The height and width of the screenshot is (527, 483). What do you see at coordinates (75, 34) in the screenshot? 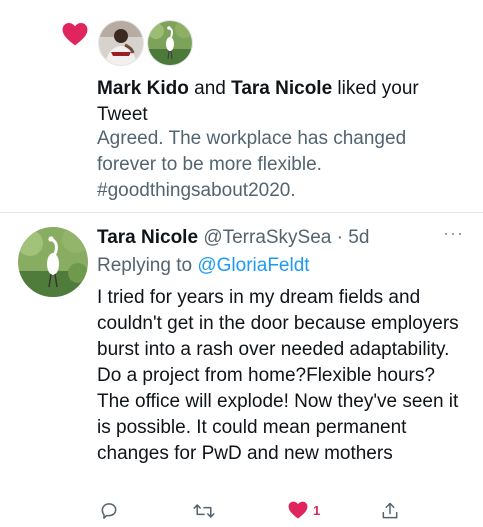
I see `heart-icon` at bounding box center [75, 34].